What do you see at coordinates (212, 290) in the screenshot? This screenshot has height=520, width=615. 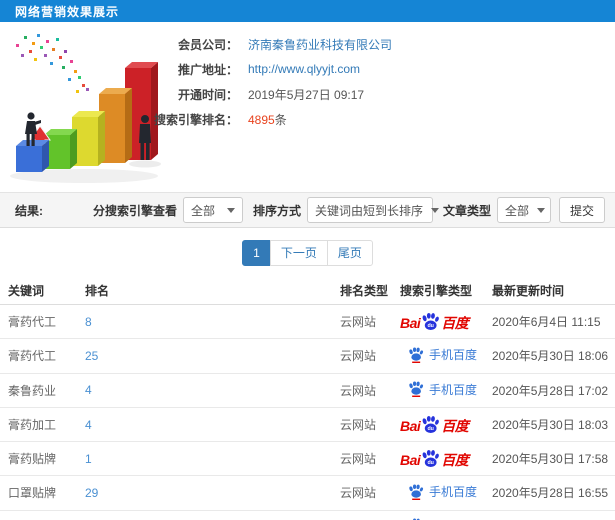 I see `header-rank: 排名` at bounding box center [212, 290].